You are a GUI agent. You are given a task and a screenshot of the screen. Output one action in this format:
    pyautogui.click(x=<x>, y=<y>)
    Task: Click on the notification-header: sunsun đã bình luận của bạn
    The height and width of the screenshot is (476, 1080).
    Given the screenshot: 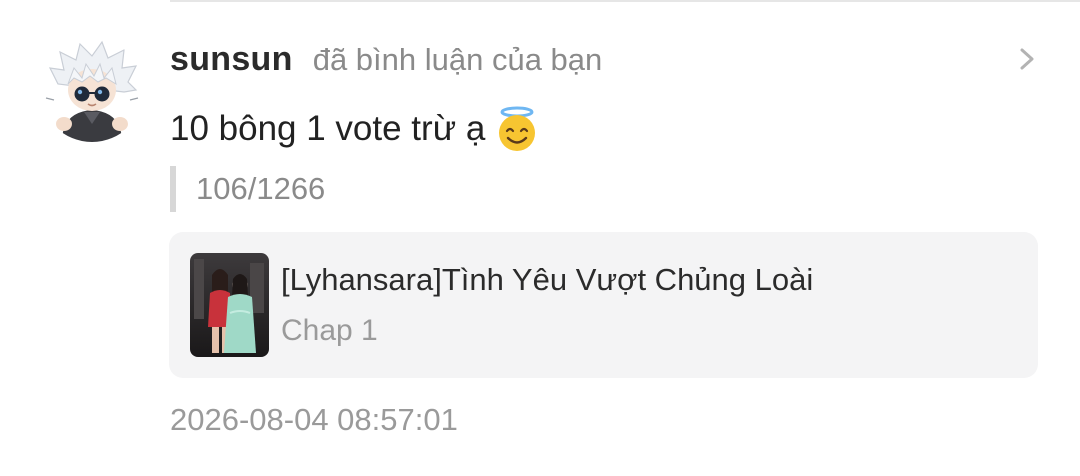 What is the action you would take?
    pyautogui.click(x=386, y=59)
    